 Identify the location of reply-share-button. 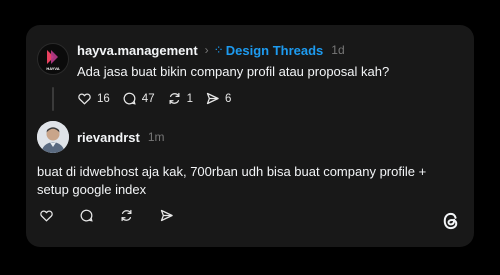
(169, 215).